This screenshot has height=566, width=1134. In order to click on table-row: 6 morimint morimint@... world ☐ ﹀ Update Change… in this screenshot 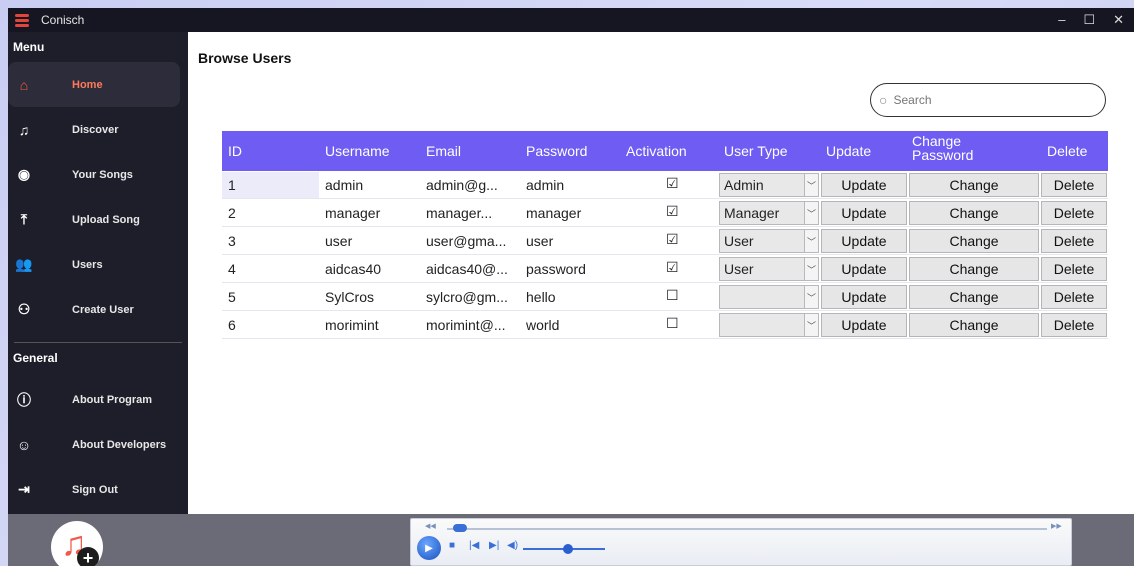, I will do `click(665, 325)`.